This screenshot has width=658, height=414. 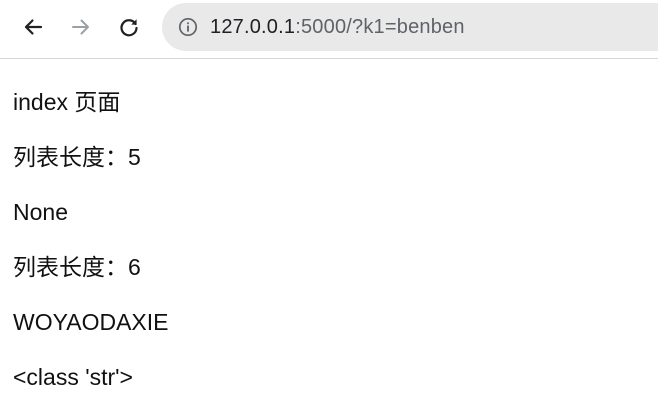 I want to click on back-button, so click(x=33, y=27).